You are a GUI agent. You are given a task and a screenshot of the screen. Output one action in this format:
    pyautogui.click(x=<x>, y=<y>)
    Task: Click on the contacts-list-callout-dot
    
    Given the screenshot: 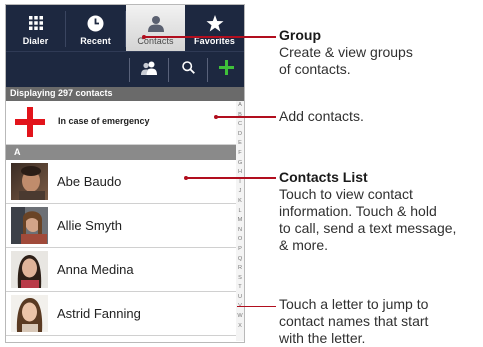 What is the action you would take?
    pyautogui.click(x=186, y=178)
    